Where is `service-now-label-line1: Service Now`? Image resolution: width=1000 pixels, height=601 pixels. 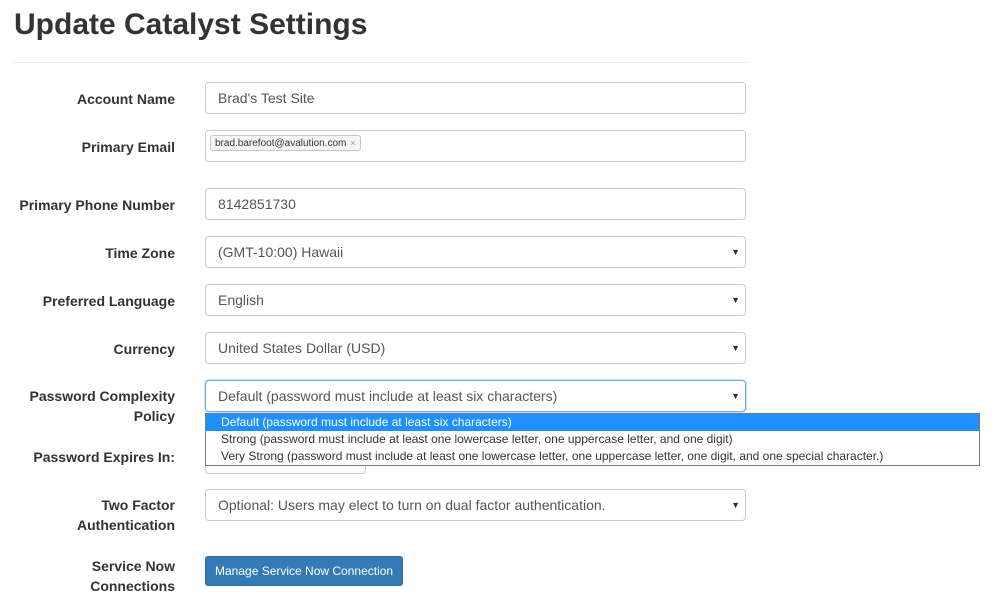
service-now-label-line1: Service Now is located at coordinates (133, 566).